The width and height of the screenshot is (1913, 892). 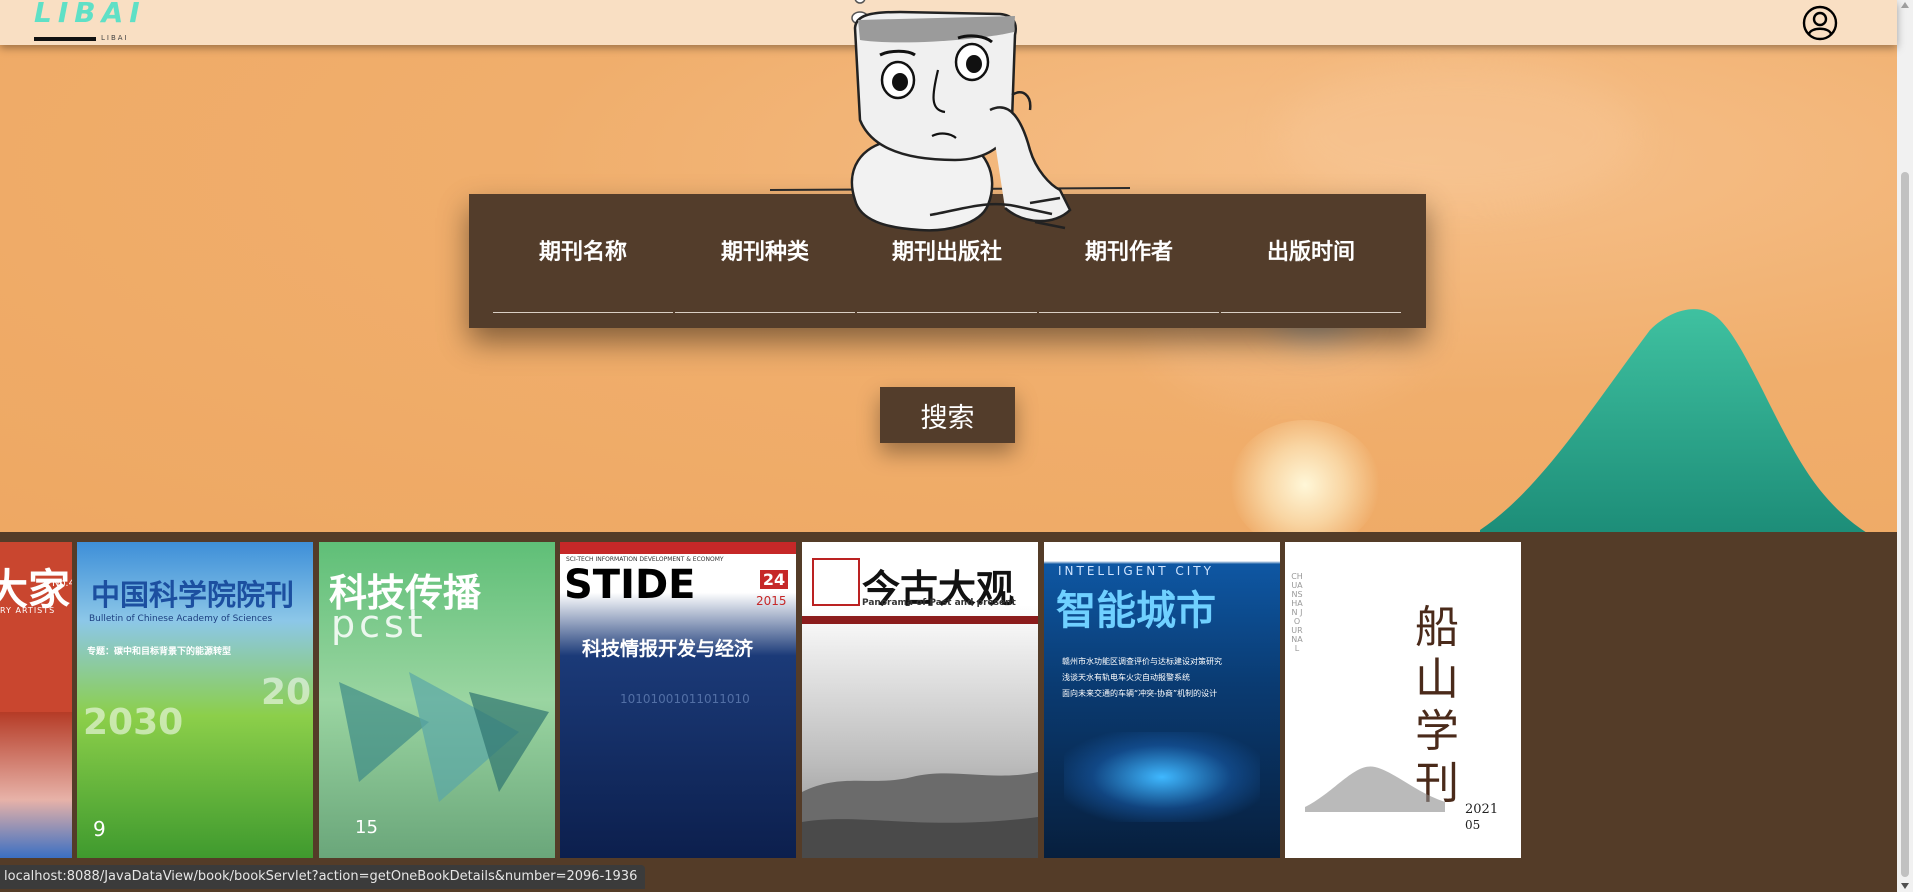 I want to click on journal-cover: 大家 RY ARTISTS No.4, so click(x=36, y=700).